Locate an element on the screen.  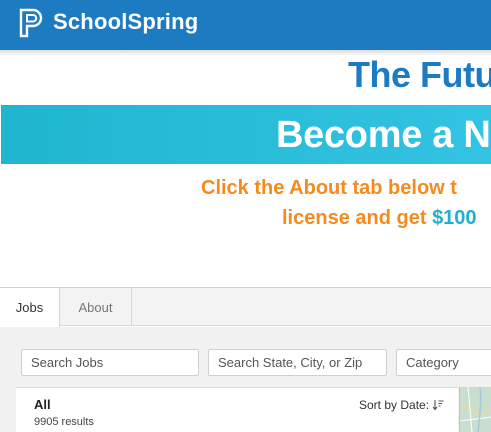
brand-name: SchoolSpring is located at coordinates (125, 22).